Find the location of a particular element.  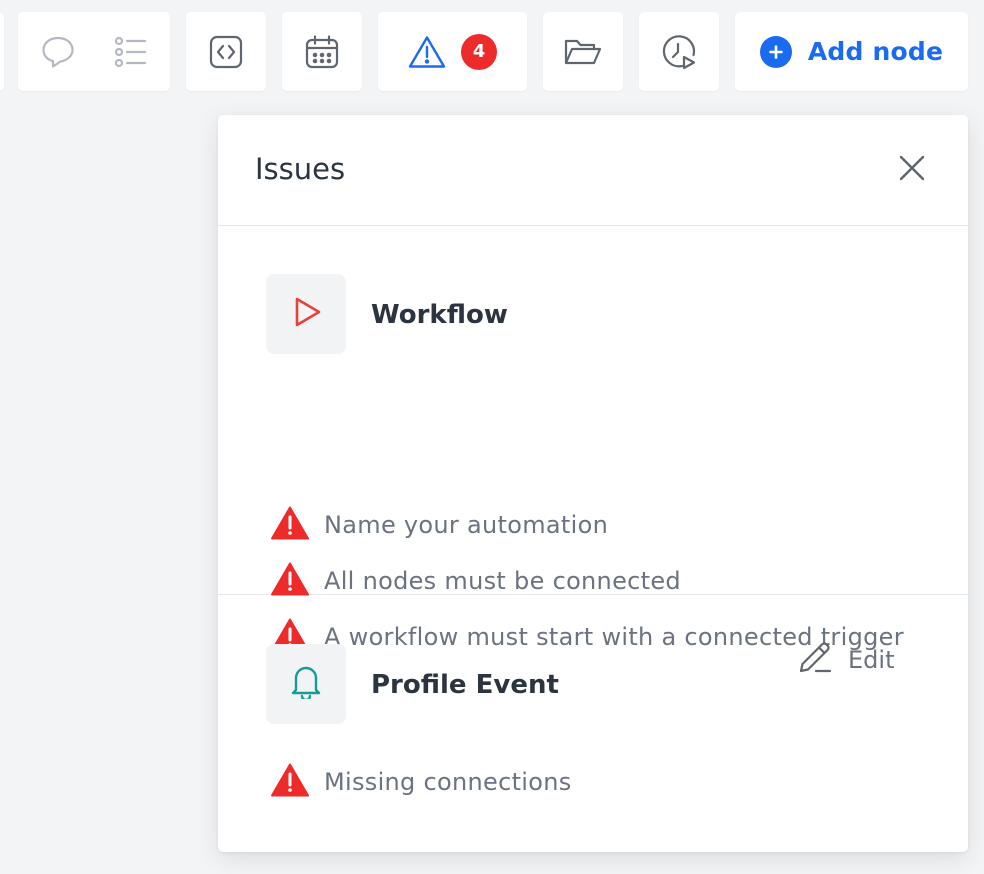

play-icon is located at coordinates (306, 314).